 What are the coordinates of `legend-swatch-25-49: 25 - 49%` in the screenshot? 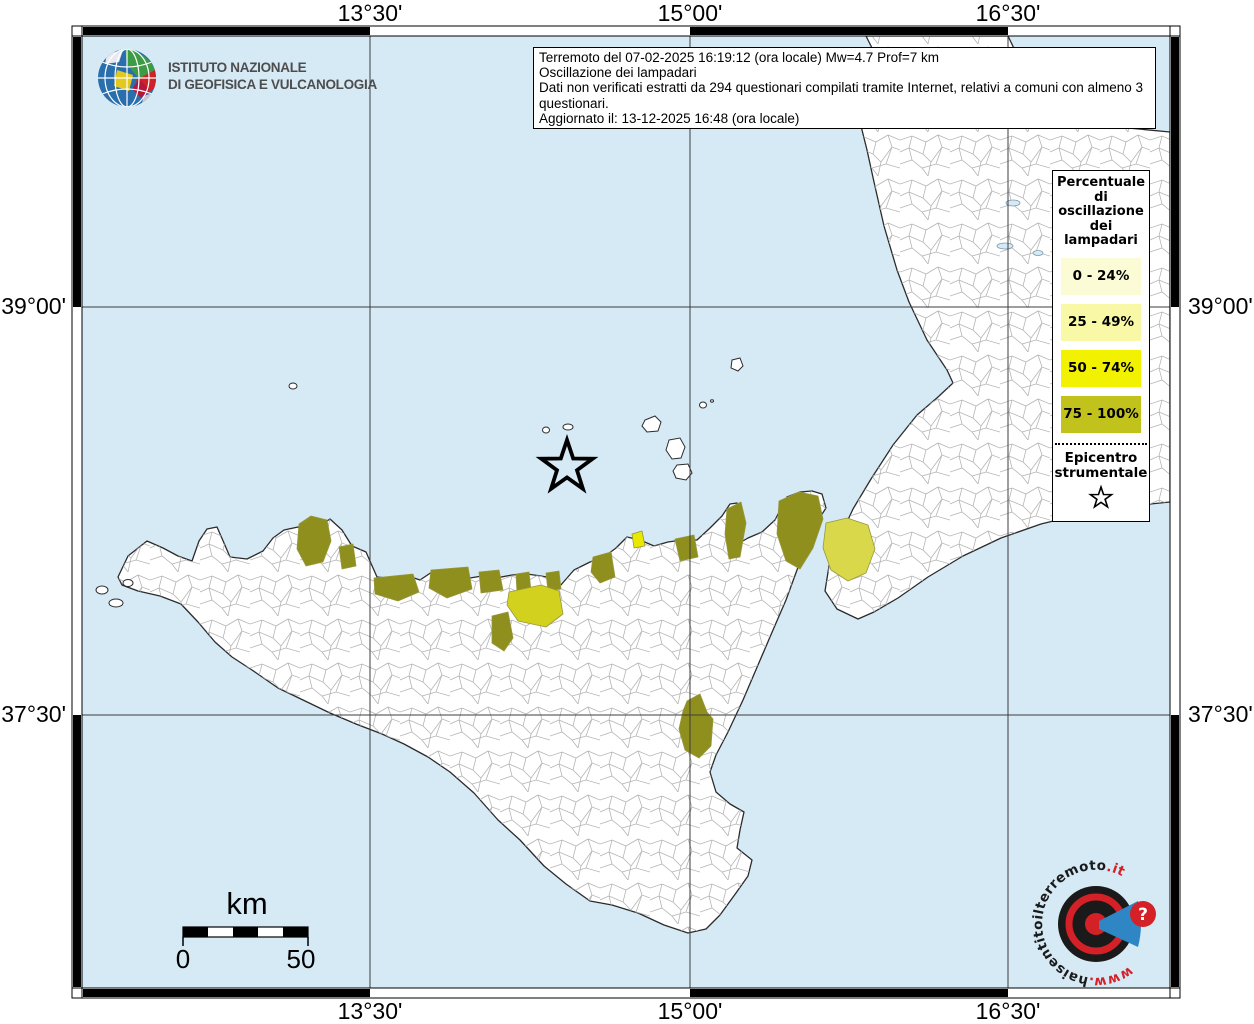 It's located at (1101, 322).